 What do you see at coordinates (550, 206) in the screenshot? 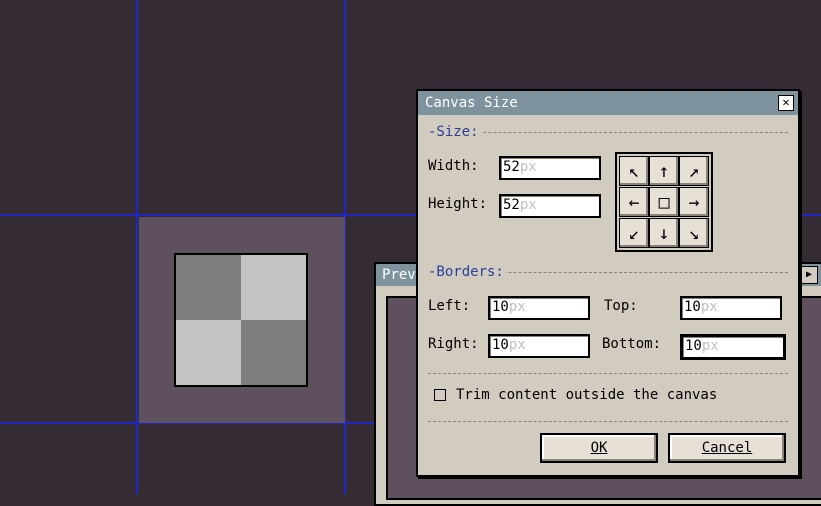
I see `height-field: 52px` at bounding box center [550, 206].